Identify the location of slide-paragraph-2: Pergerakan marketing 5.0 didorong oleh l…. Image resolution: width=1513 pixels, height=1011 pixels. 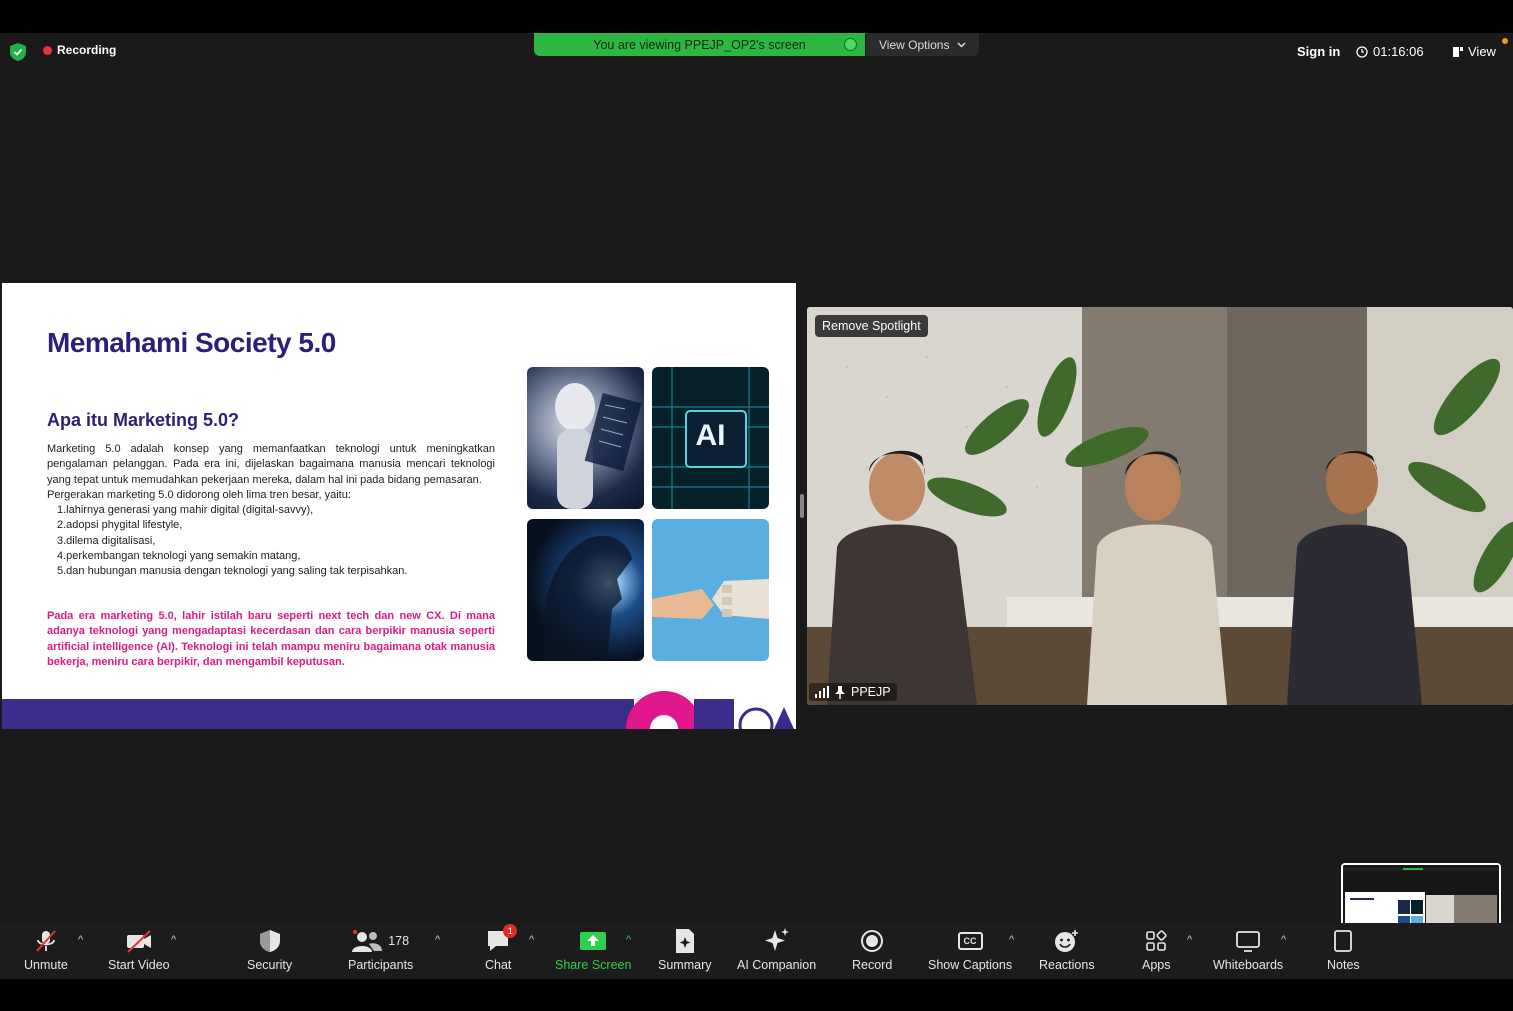
(199, 494).